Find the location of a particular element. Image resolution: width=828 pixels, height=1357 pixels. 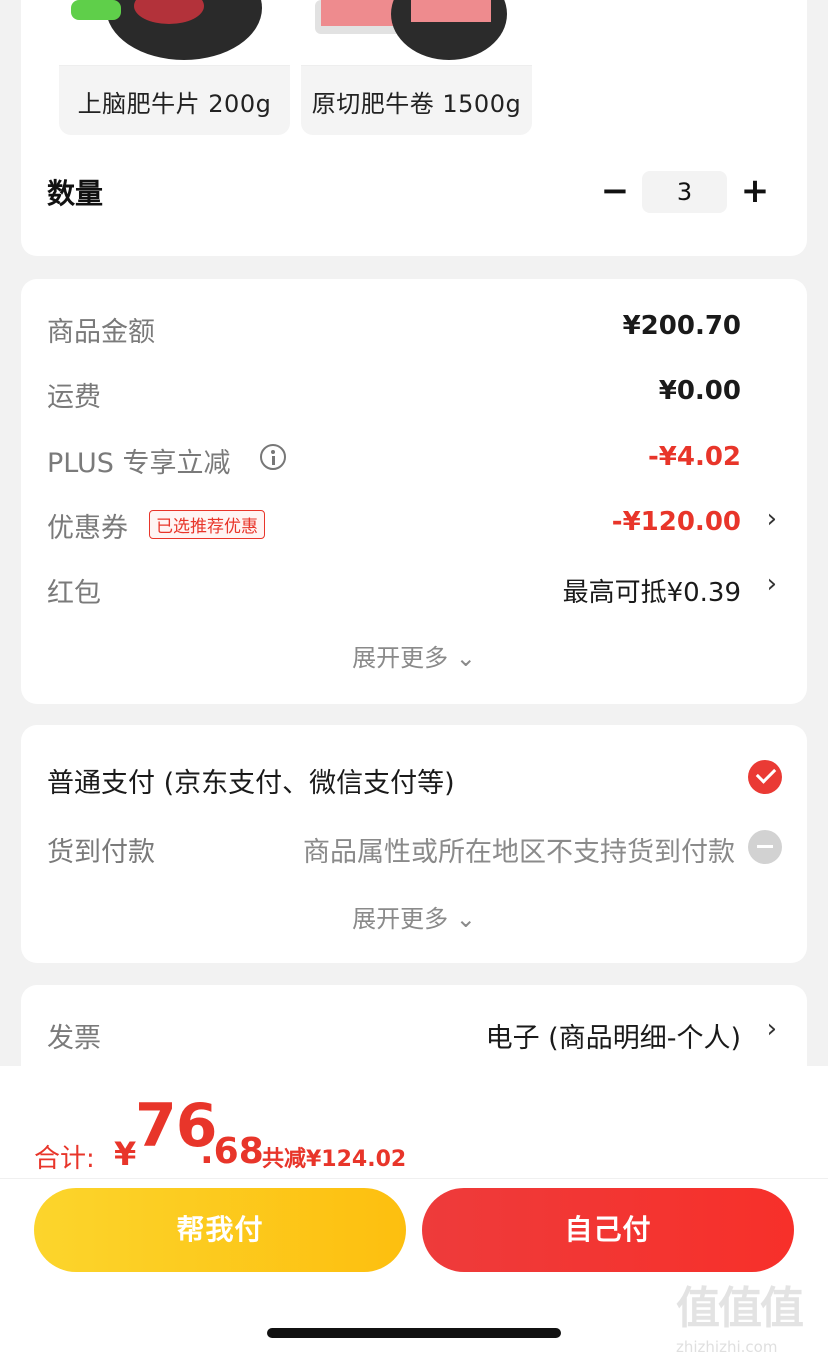

checked-circle-icon is located at coordinates (765, 777).